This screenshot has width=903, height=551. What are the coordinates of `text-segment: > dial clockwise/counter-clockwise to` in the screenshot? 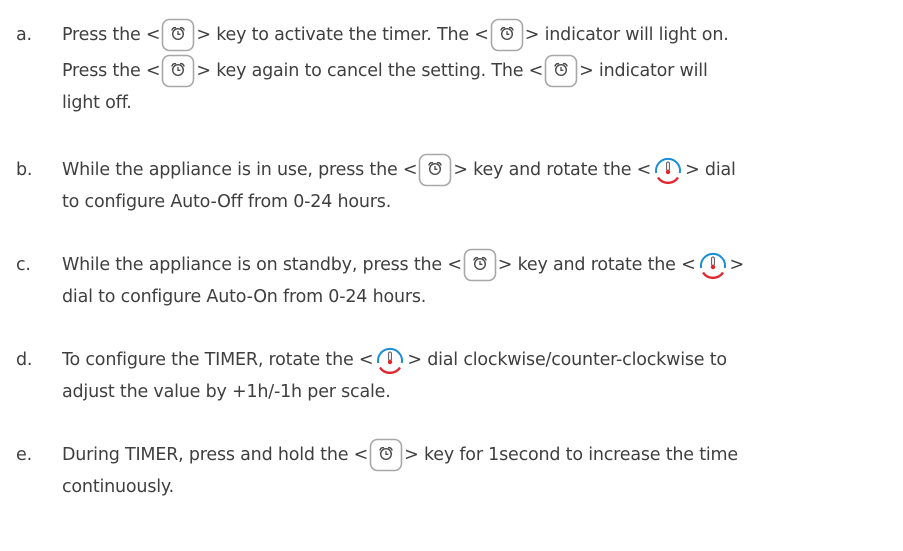 It's located at (567, 360).